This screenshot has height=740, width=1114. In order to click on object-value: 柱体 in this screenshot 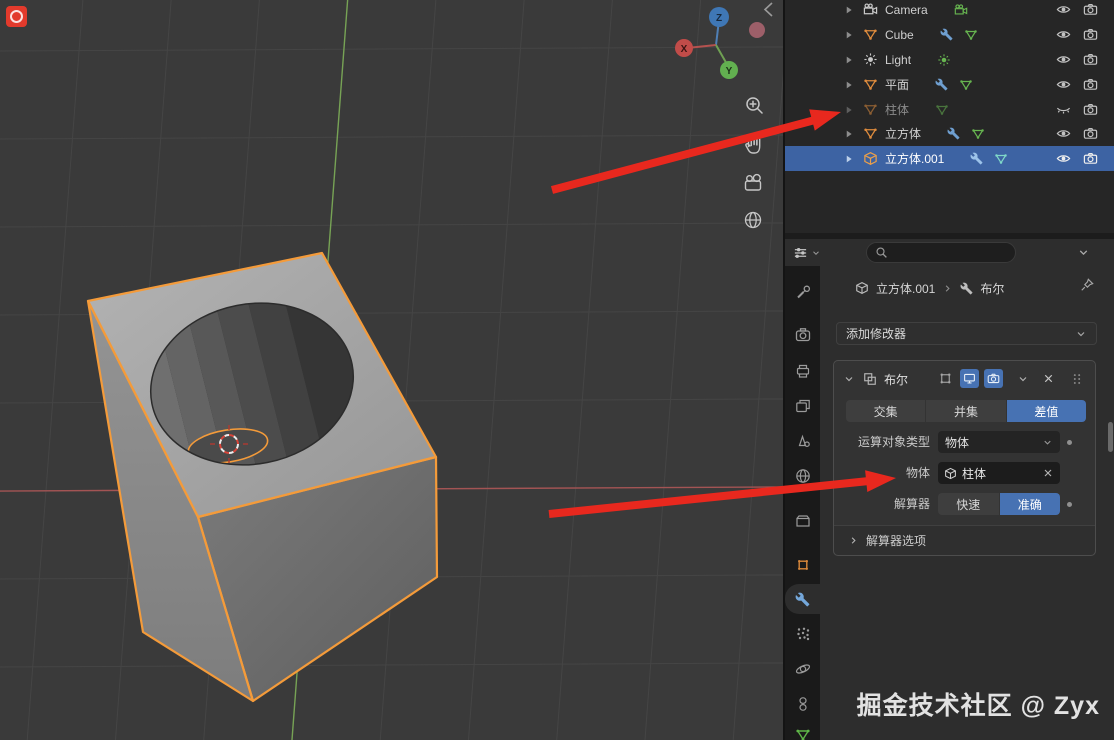, I will do `click(974, 473)`.